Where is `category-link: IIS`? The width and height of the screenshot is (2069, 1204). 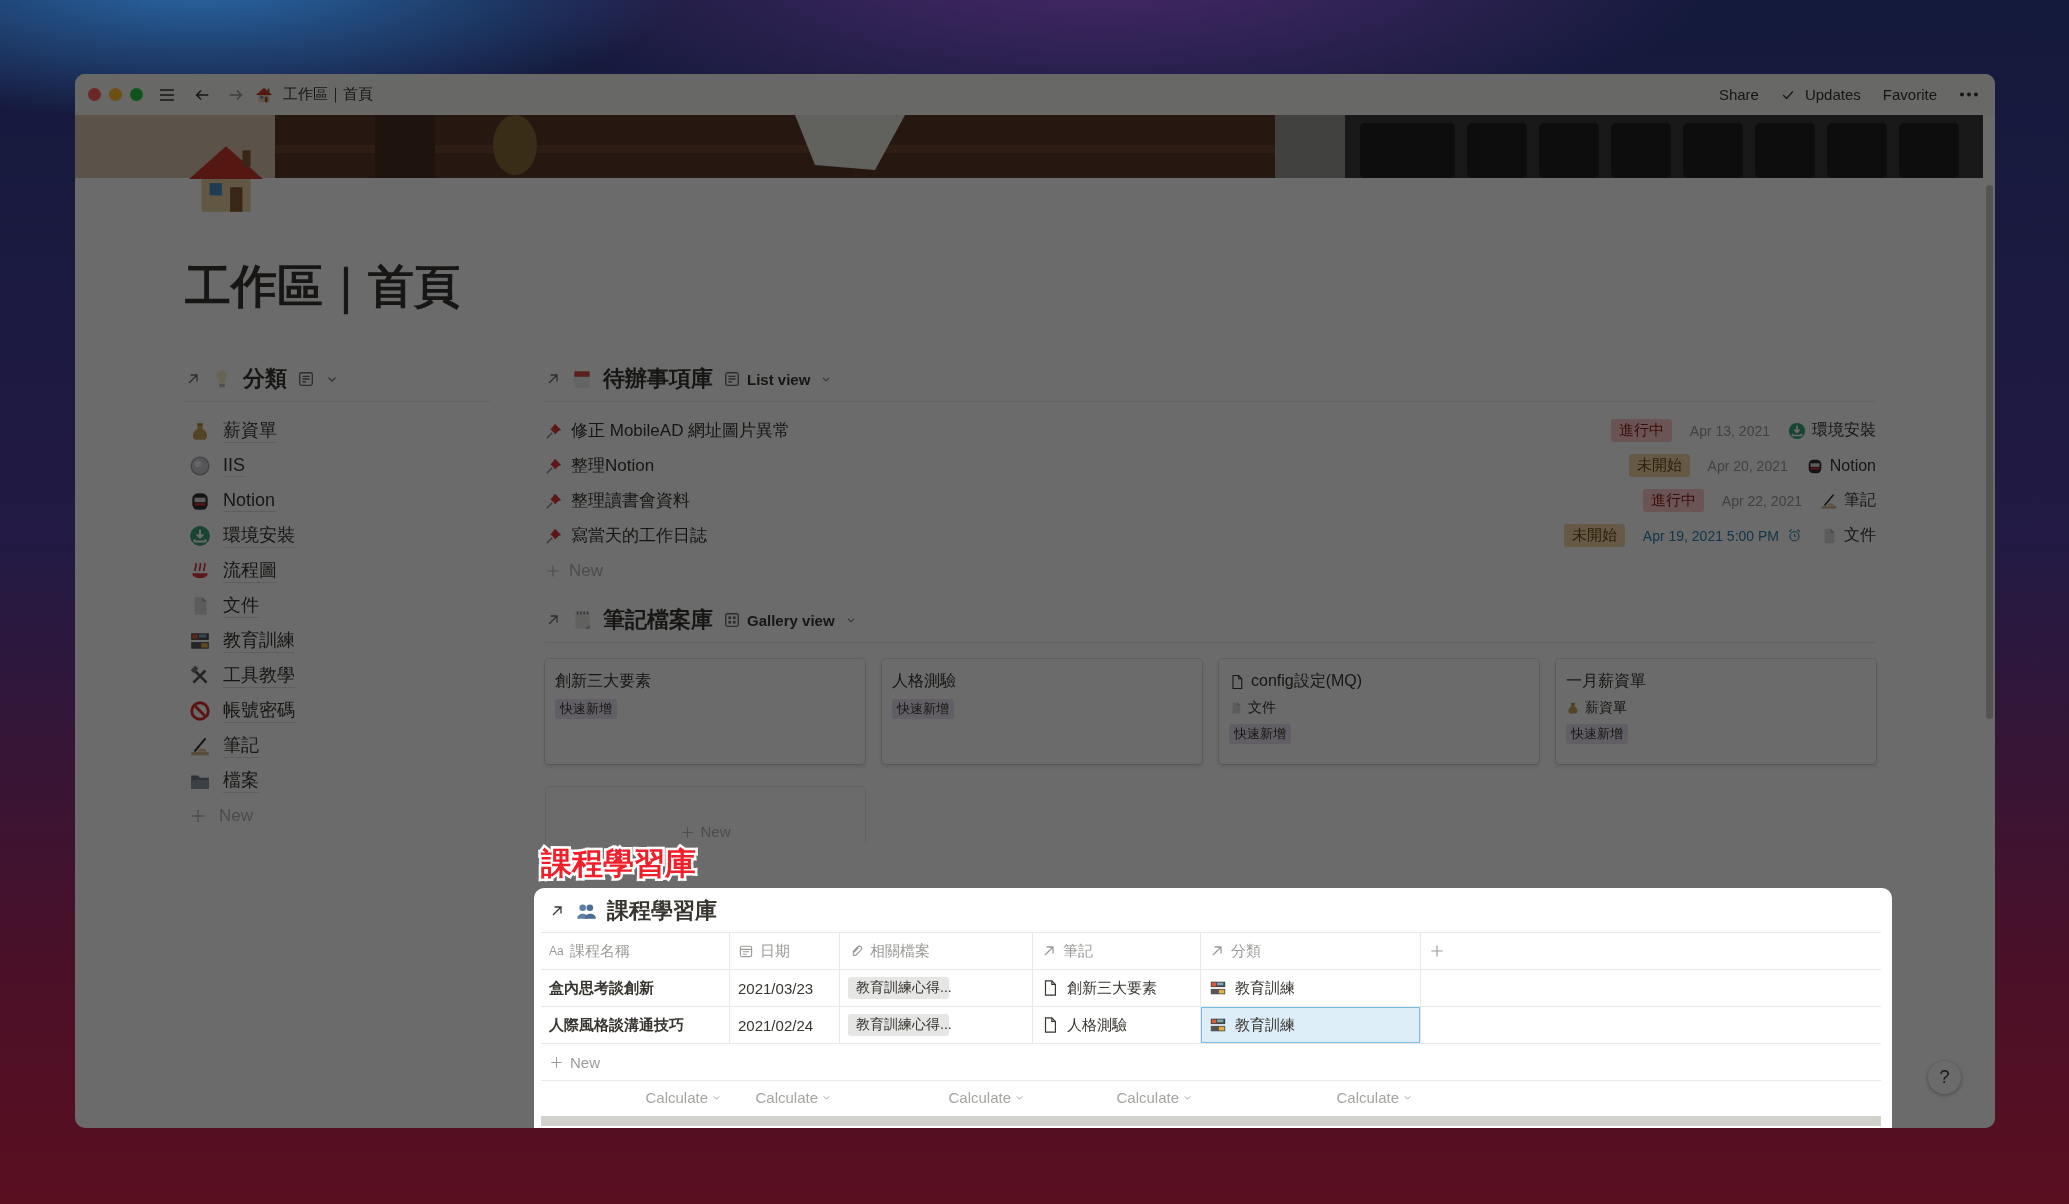
category-link: IIS is located at coordinates (234, 465).